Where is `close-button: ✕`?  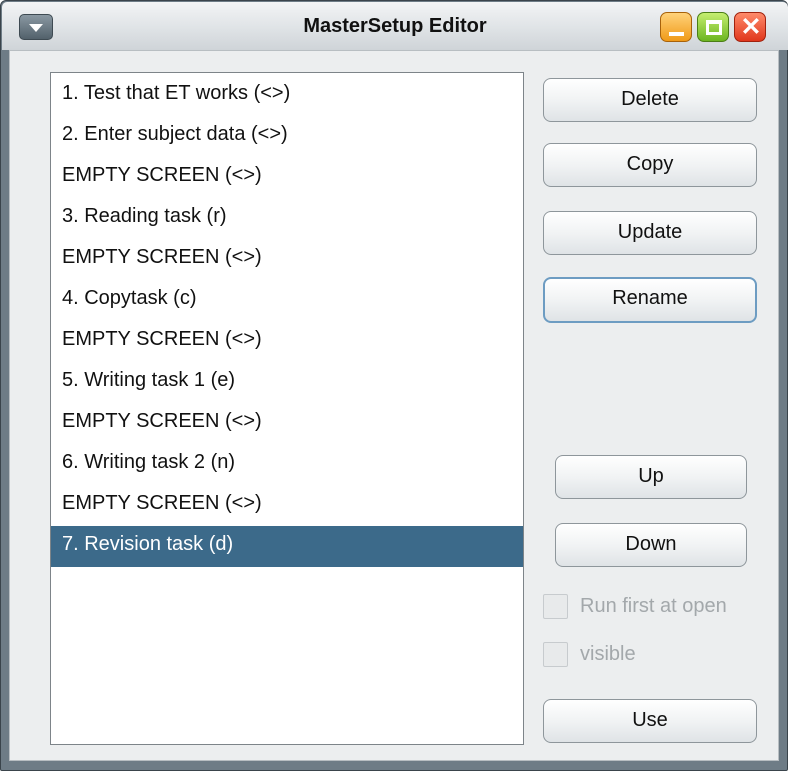
close-button: ✕ is located at coordinates (750, 27).